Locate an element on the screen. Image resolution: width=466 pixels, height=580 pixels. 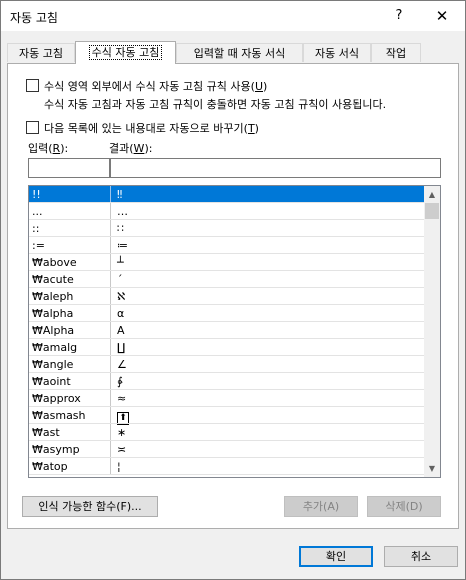
list-item: ₩above ┴ is located at coordinates (226, 262).